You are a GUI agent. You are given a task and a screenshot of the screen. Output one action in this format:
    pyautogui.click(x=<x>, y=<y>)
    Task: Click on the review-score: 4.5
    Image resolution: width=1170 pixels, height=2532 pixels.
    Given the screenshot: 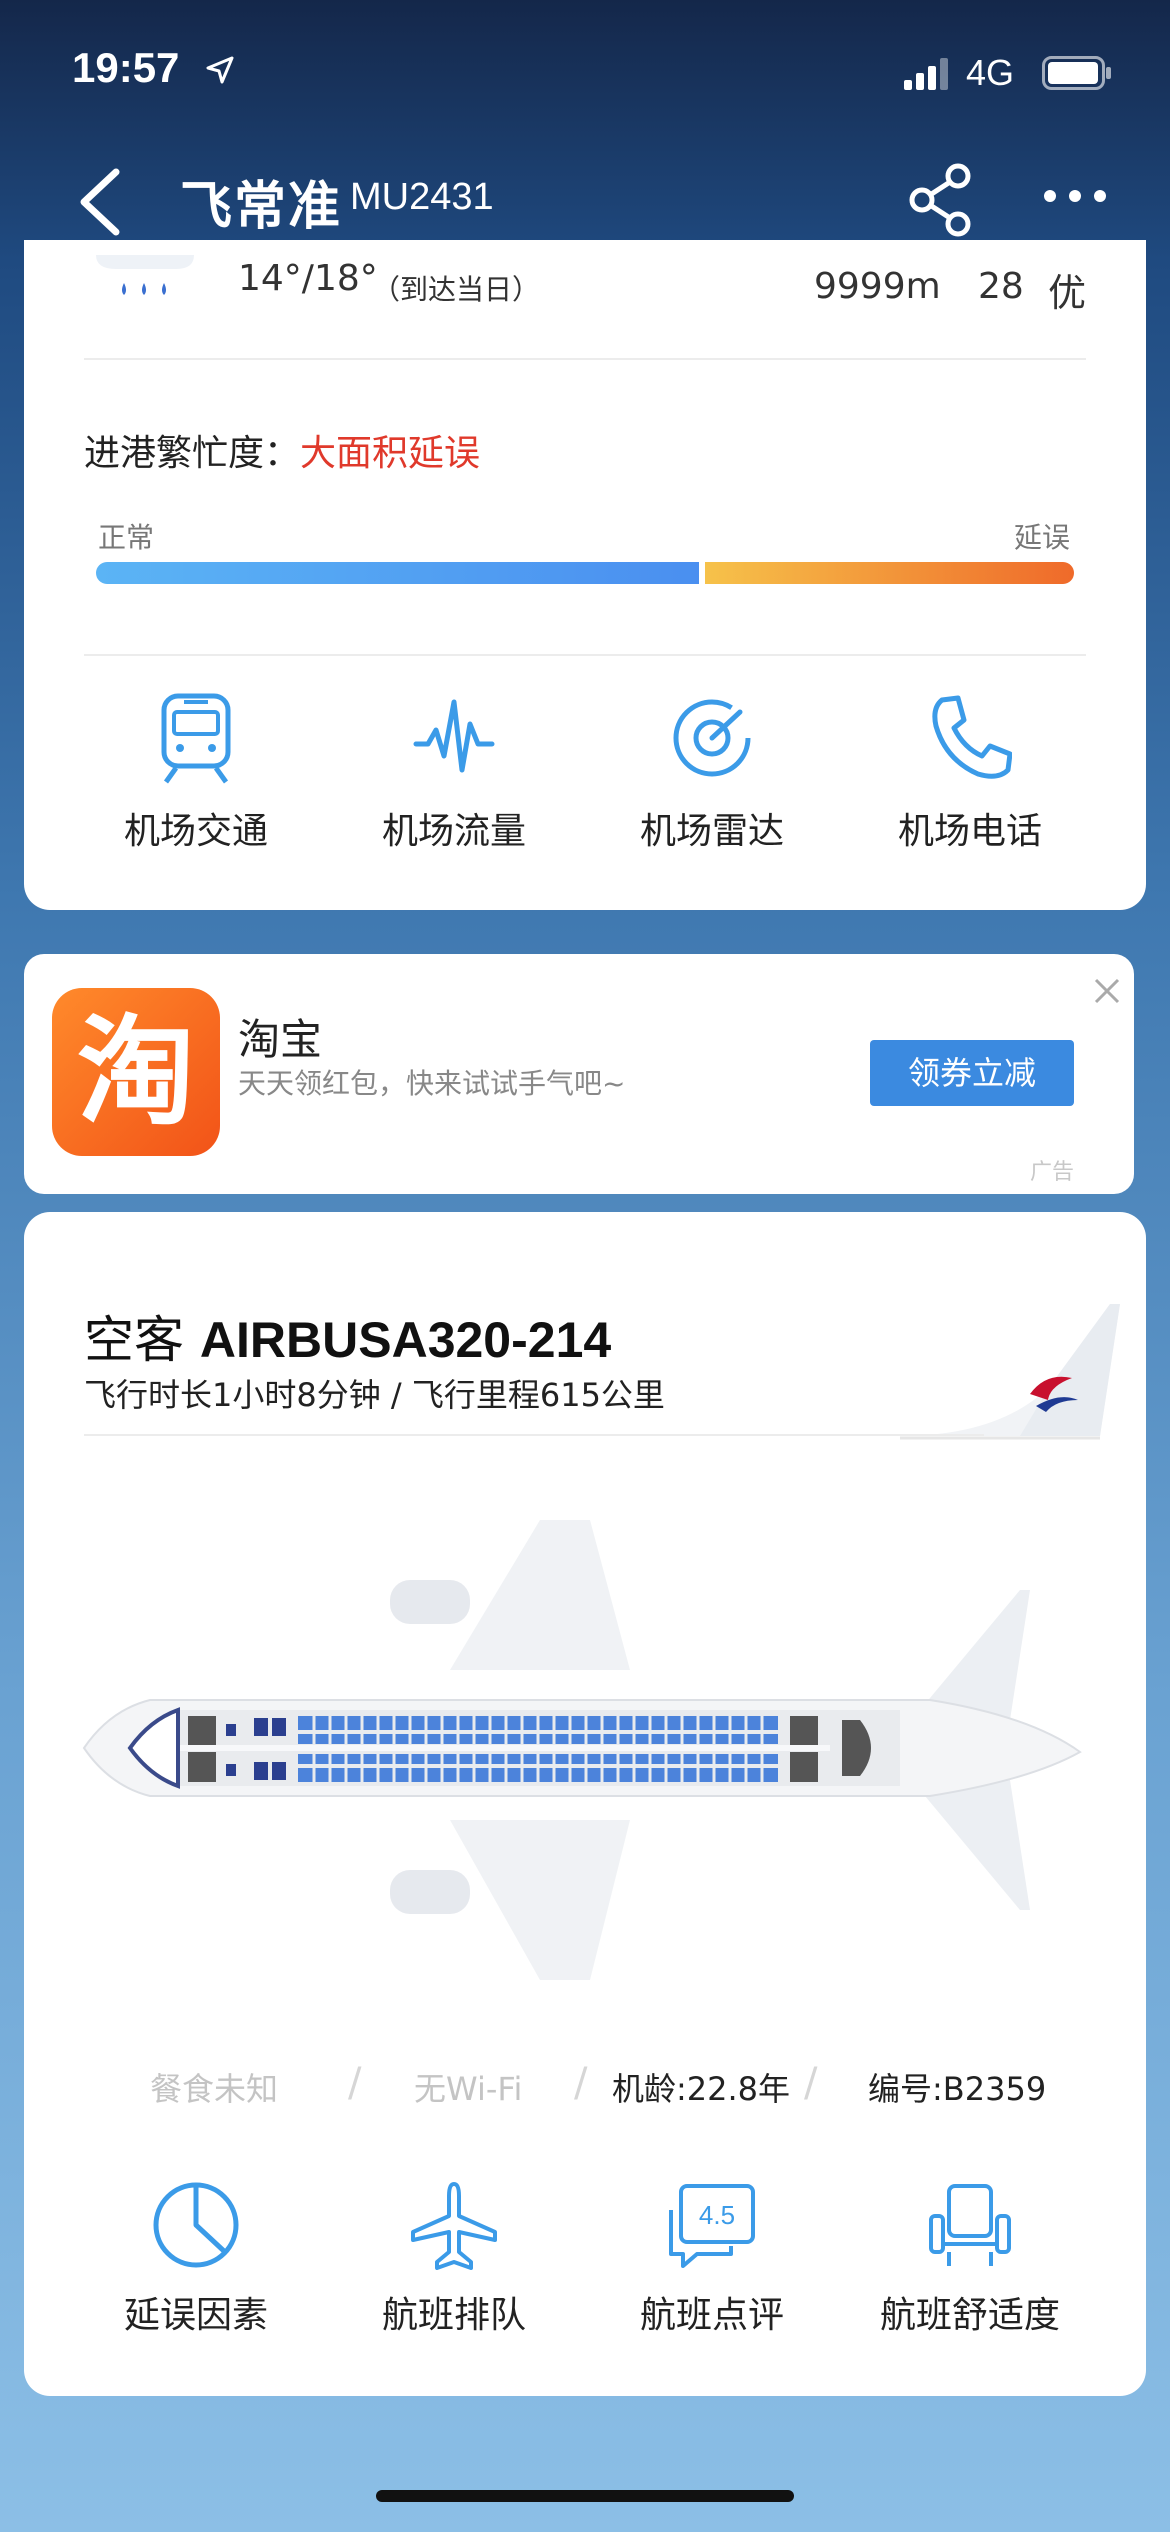 What is the action you would take?
    pyautogui.click(x=717, y=2215)
    